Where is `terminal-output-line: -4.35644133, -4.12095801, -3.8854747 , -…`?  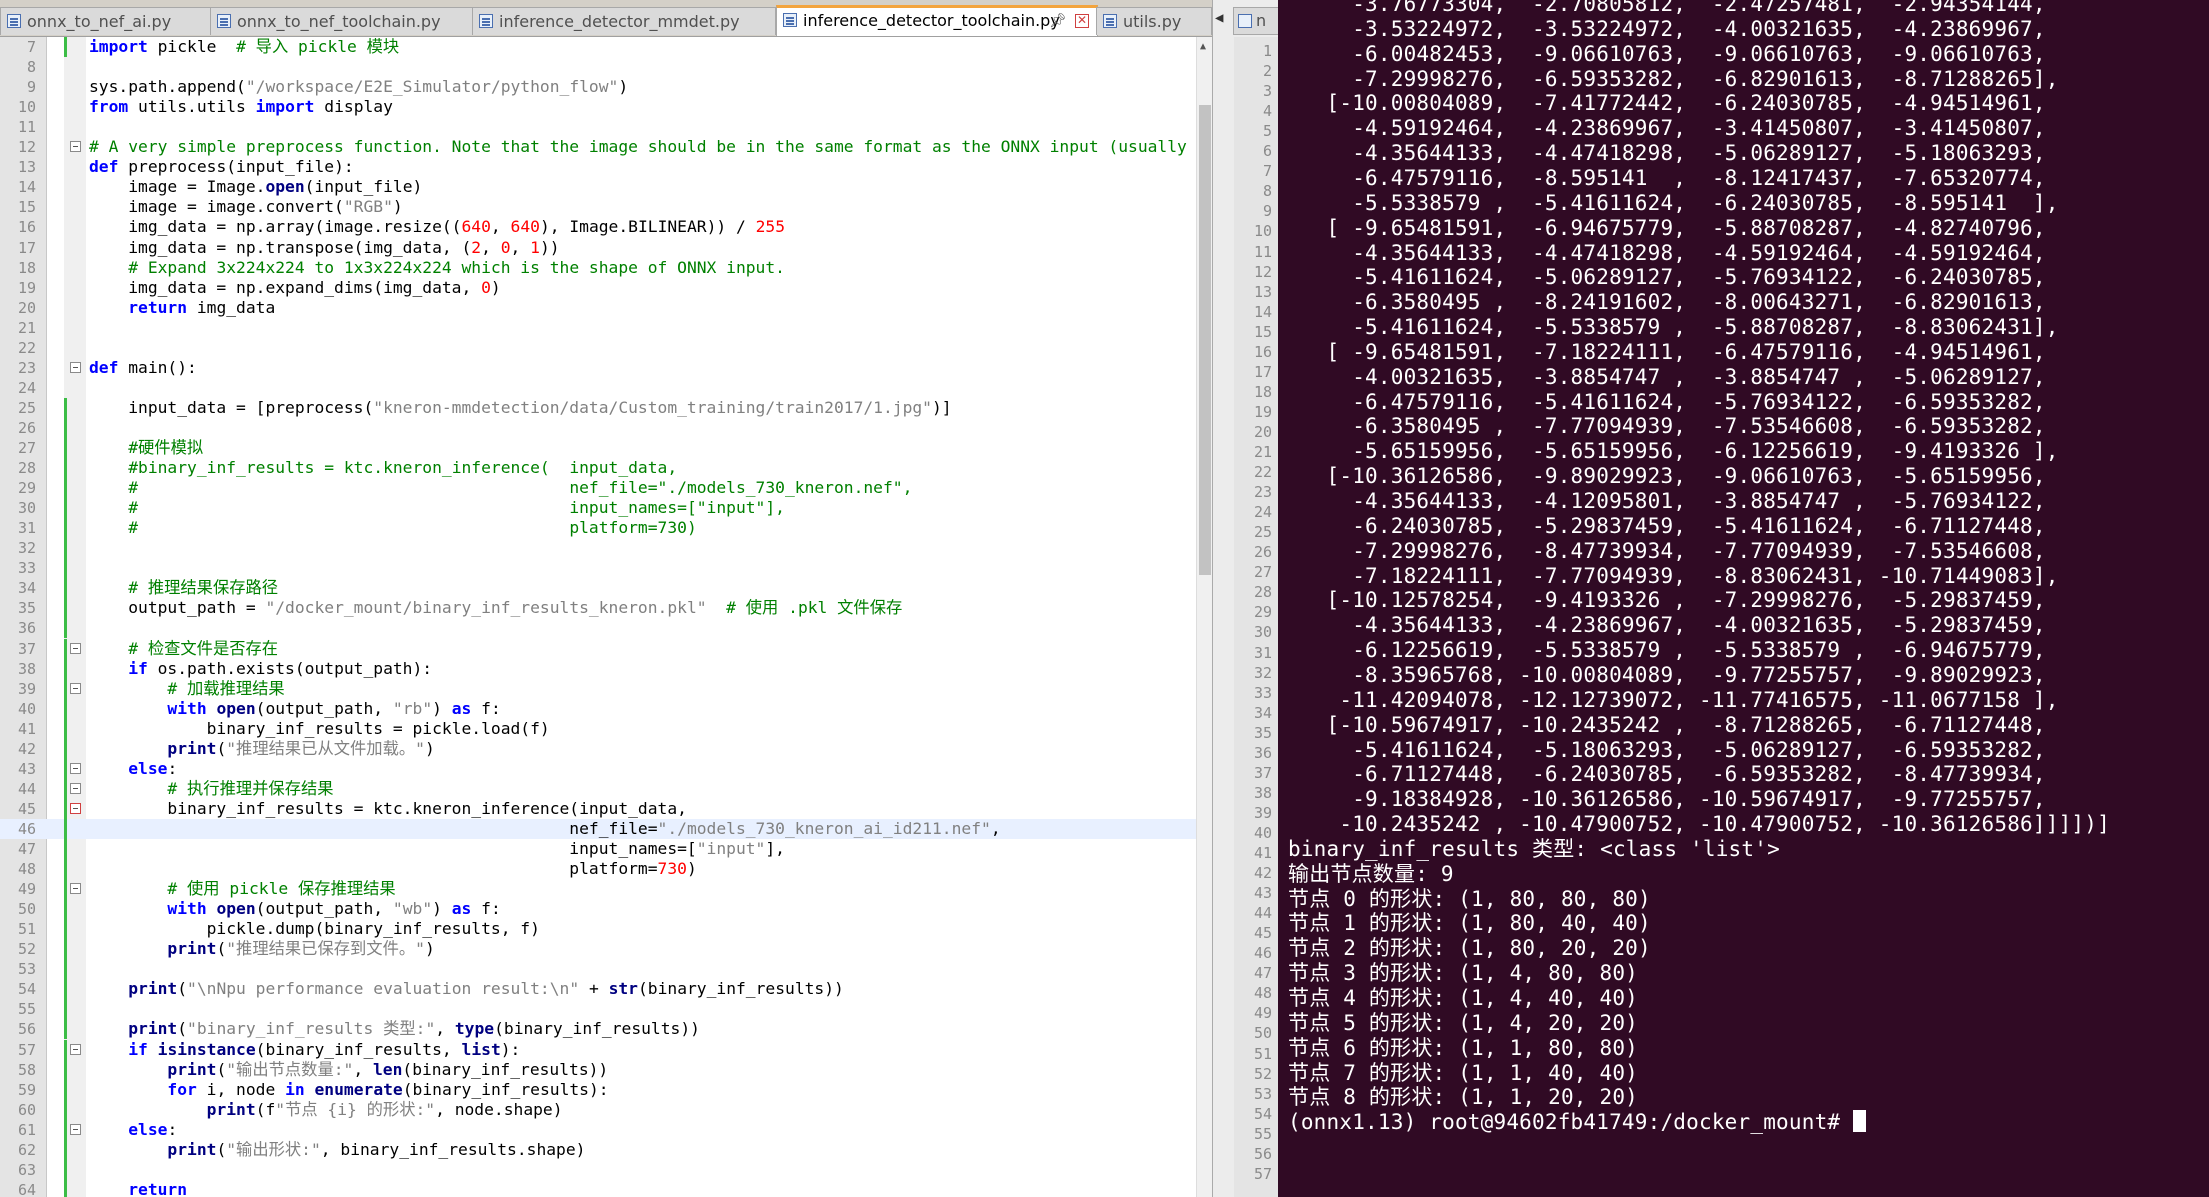
terminal-output-line: -4.35644133, -4.12095801, -3.8854747 , -… is located at coordinates (1667, 501).